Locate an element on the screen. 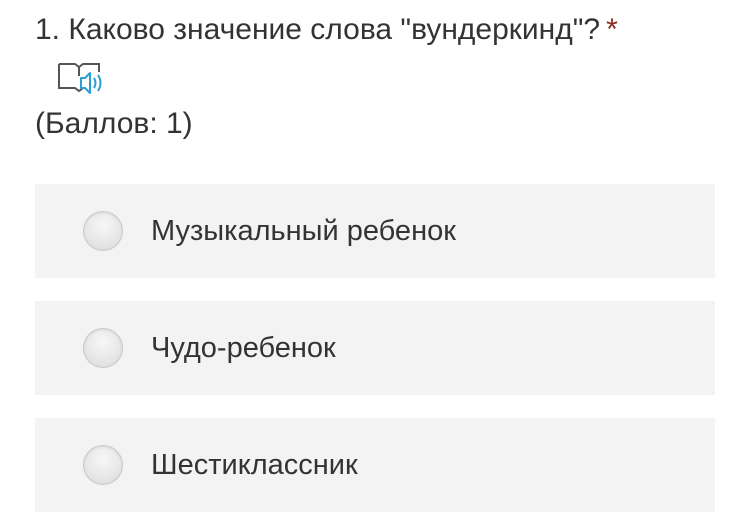 This screenshot has width=750, height=518. points-label: (Баллов: 1) is located at coordinates (114, 123).